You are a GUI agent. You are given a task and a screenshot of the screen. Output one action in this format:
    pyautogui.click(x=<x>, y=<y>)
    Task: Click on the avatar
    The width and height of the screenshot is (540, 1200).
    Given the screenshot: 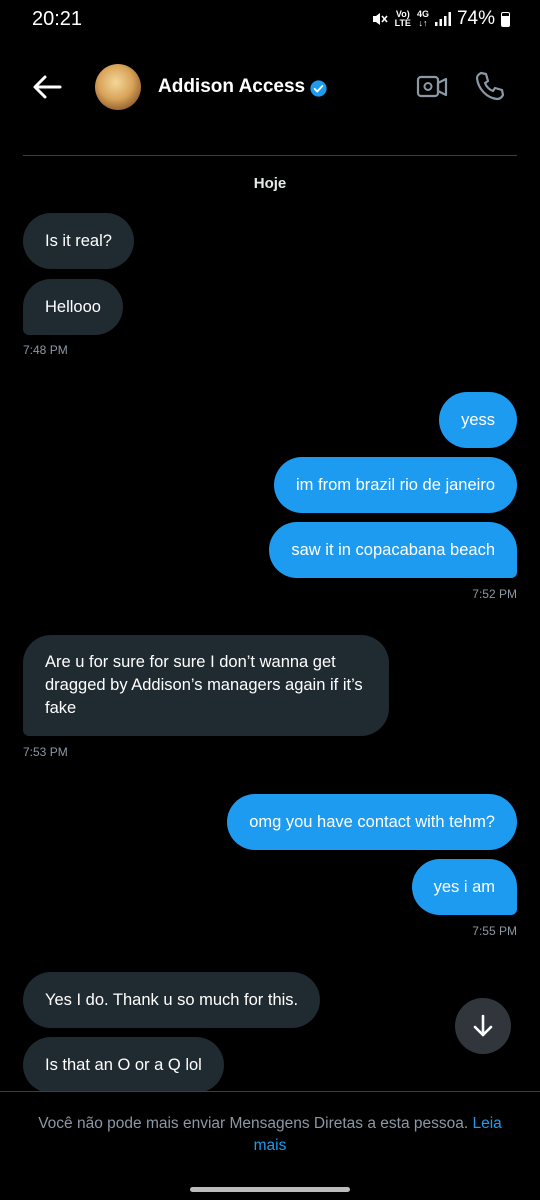 What is the action you would take?
    pyautogui.click(x=118, y=87)
    